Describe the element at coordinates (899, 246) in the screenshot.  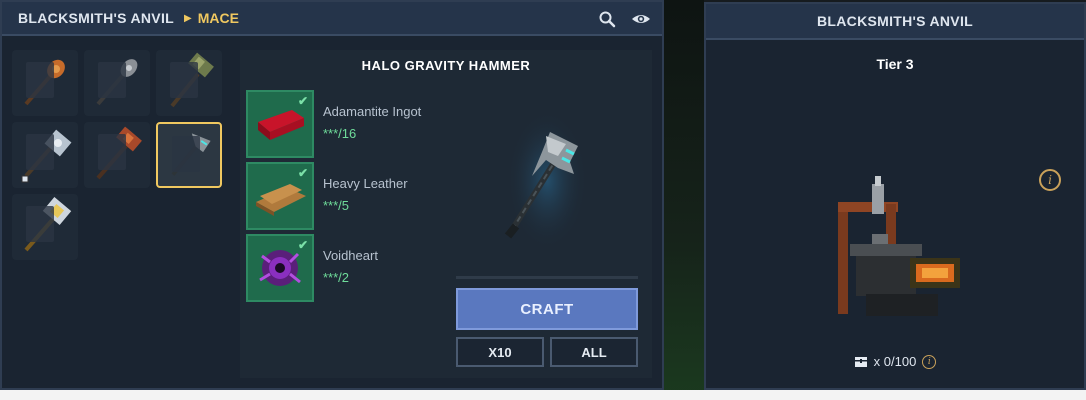
I see `anvil-station-icon` at that location.